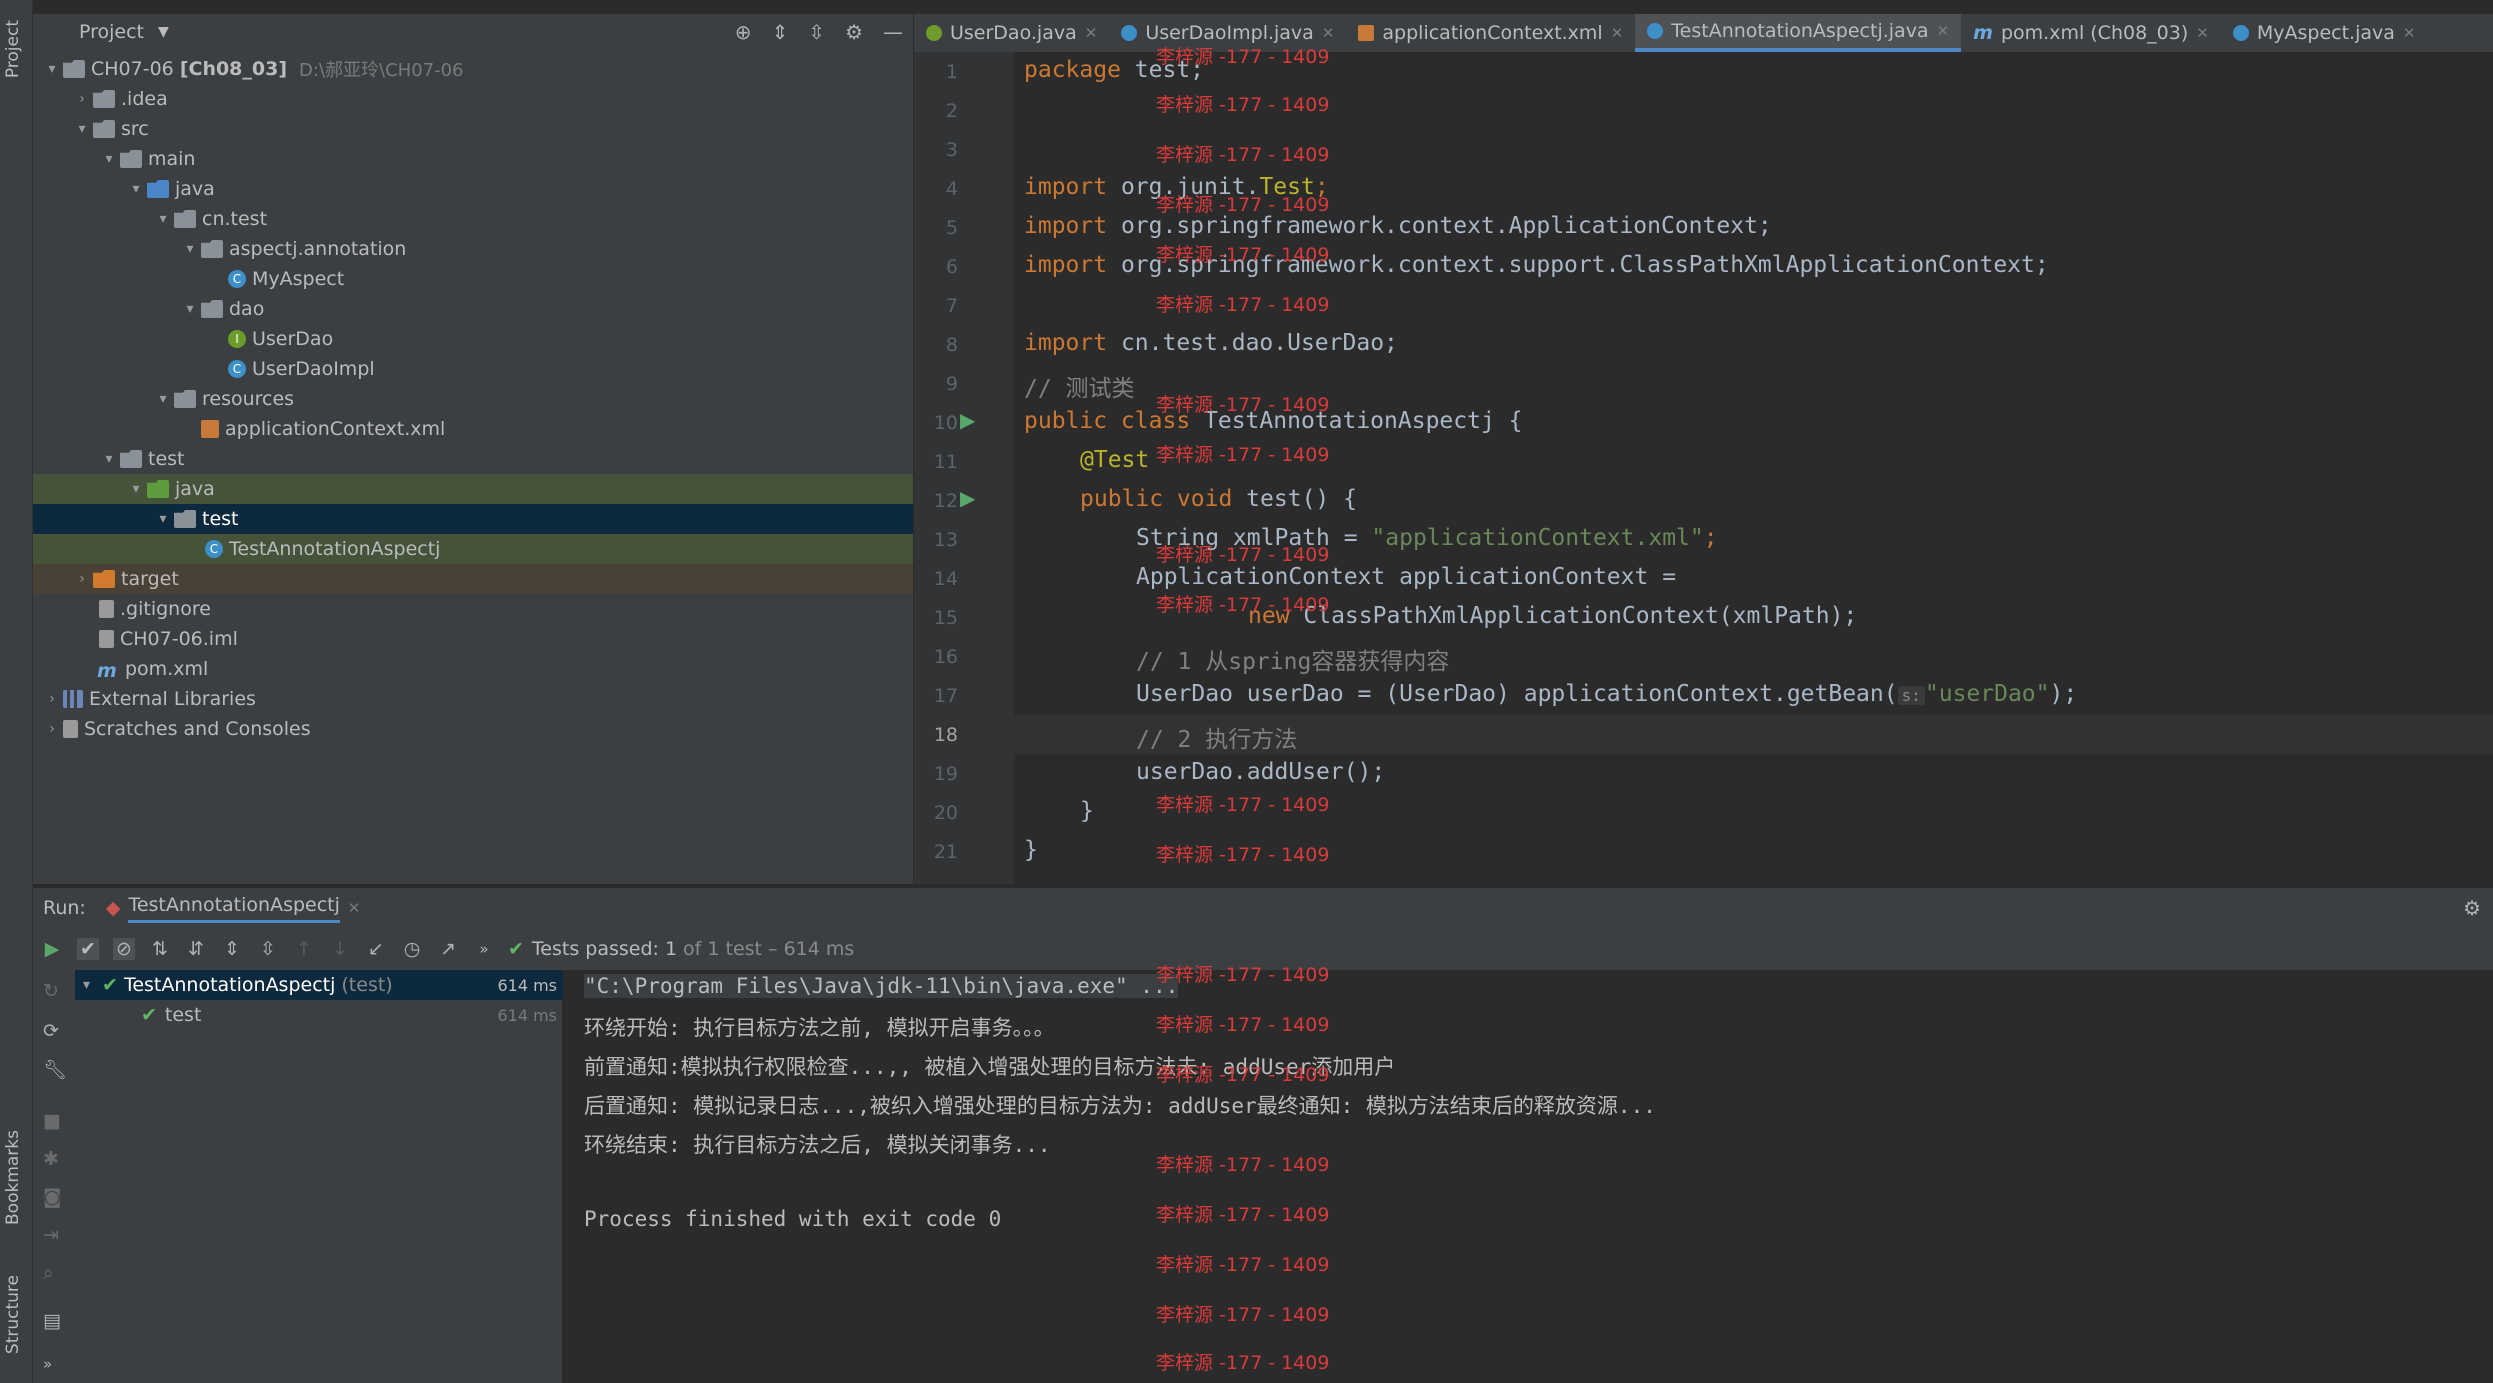 This screenshot has width=2493, height=1383. I want to click on stop-icon: ■, so click(52, 1121).